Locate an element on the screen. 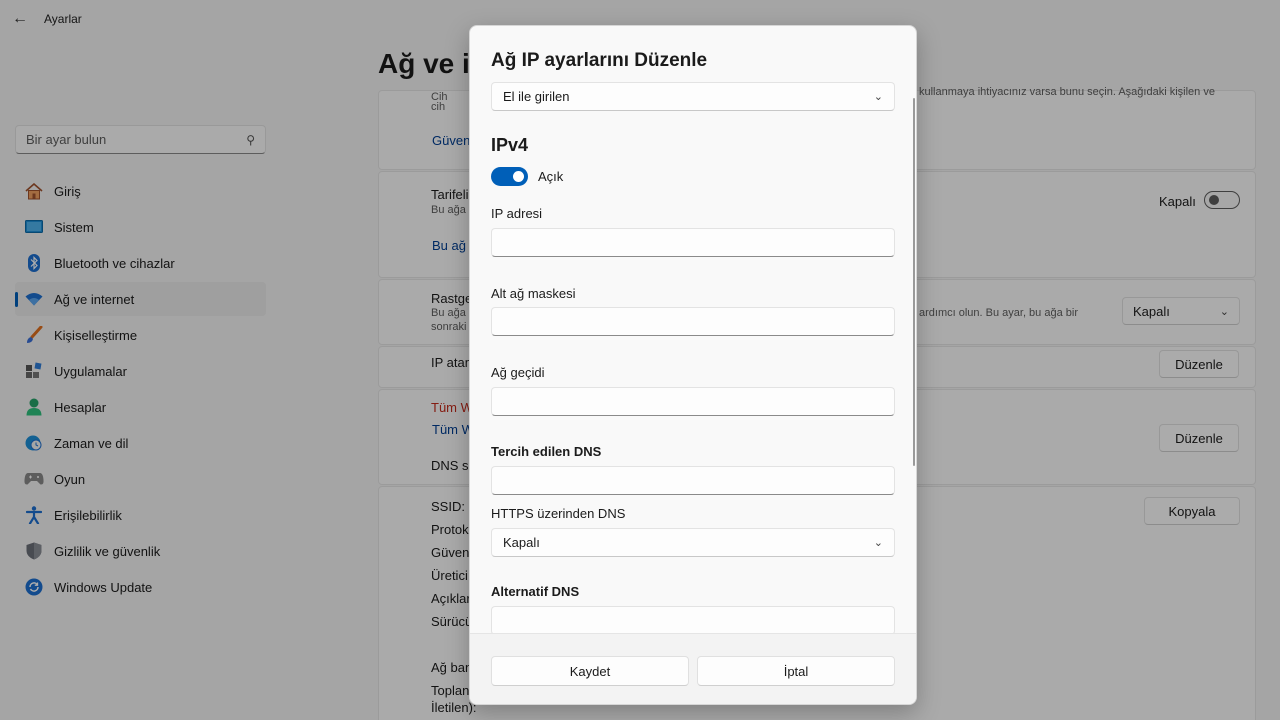 This screenshot has height=720, width=1280. subnet-mask-label: Alt ağ maskesi is located at coordinates (533, 293).